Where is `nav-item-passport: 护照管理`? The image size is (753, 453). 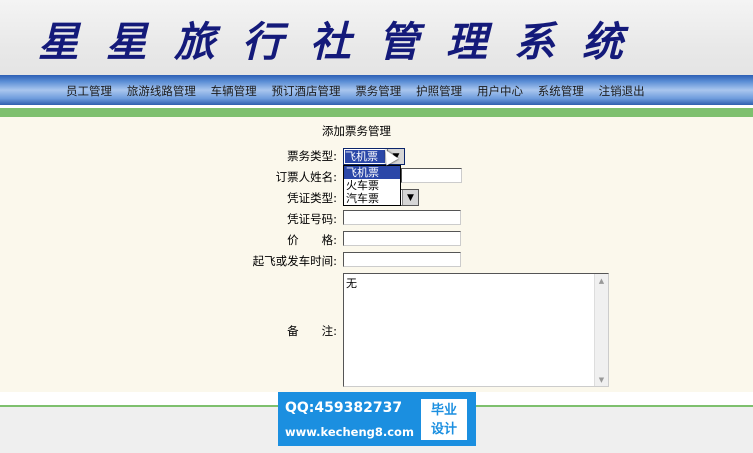 nav-item-passport: 护照管理 is located at coordinates (439, 91).